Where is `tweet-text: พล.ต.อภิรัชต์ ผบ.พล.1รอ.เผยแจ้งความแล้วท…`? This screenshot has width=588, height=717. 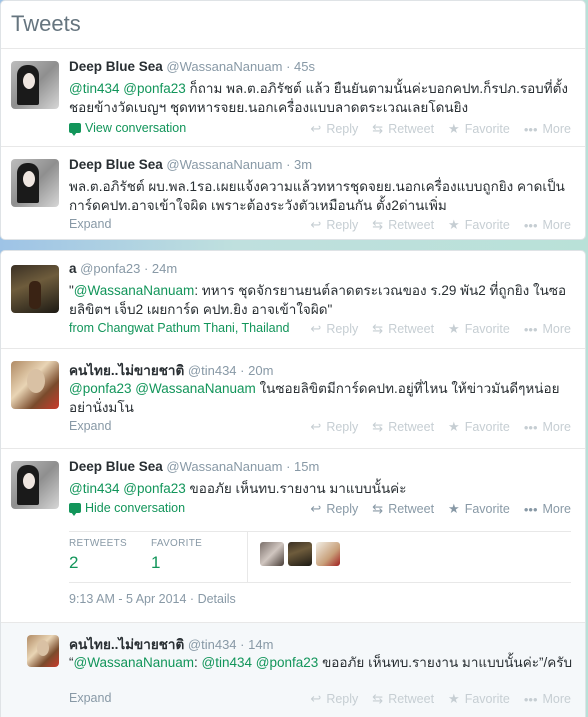
tweet-text: พล.ต.อภิรัชต์ ผบ.พล.1รอ.เผยแจ้งความแล้วท… is located at coordinates (317, 196).